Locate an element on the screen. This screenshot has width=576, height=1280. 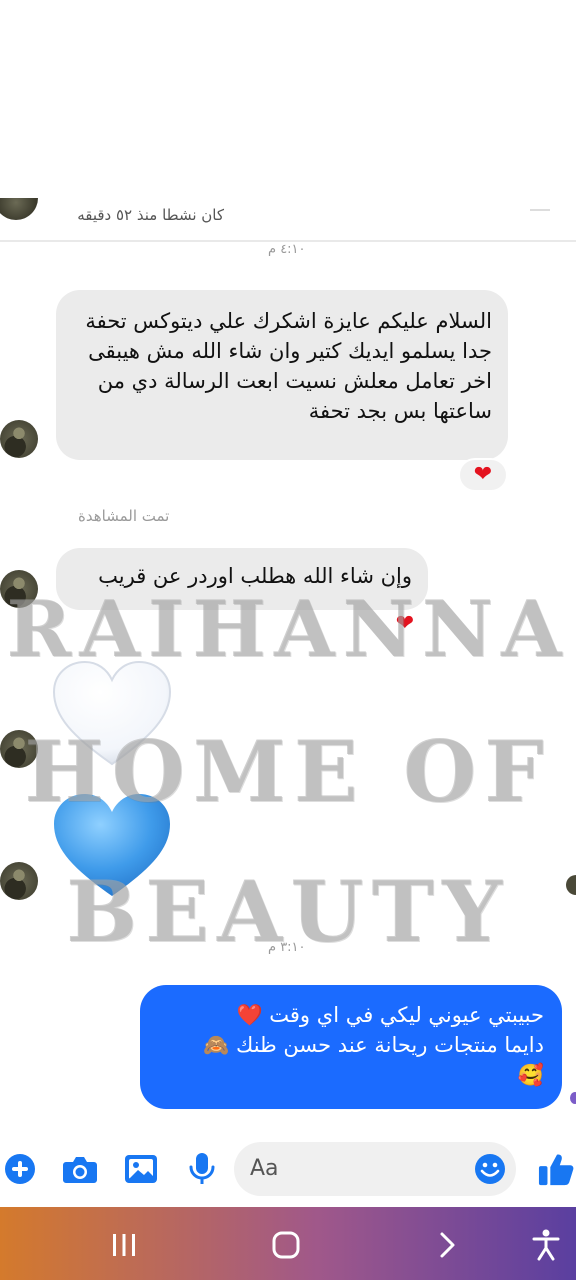
recent-apps-icon is located at coordinates (124, 1245).